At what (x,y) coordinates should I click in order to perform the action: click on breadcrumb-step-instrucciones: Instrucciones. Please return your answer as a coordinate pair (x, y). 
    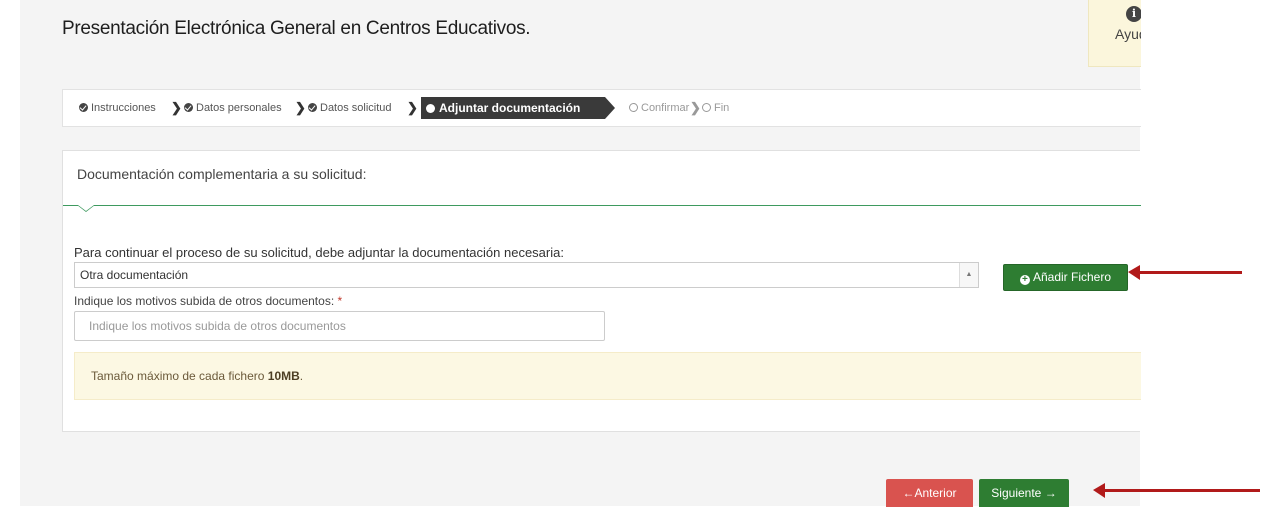
    Looking at the image, I should click on (117, 108).